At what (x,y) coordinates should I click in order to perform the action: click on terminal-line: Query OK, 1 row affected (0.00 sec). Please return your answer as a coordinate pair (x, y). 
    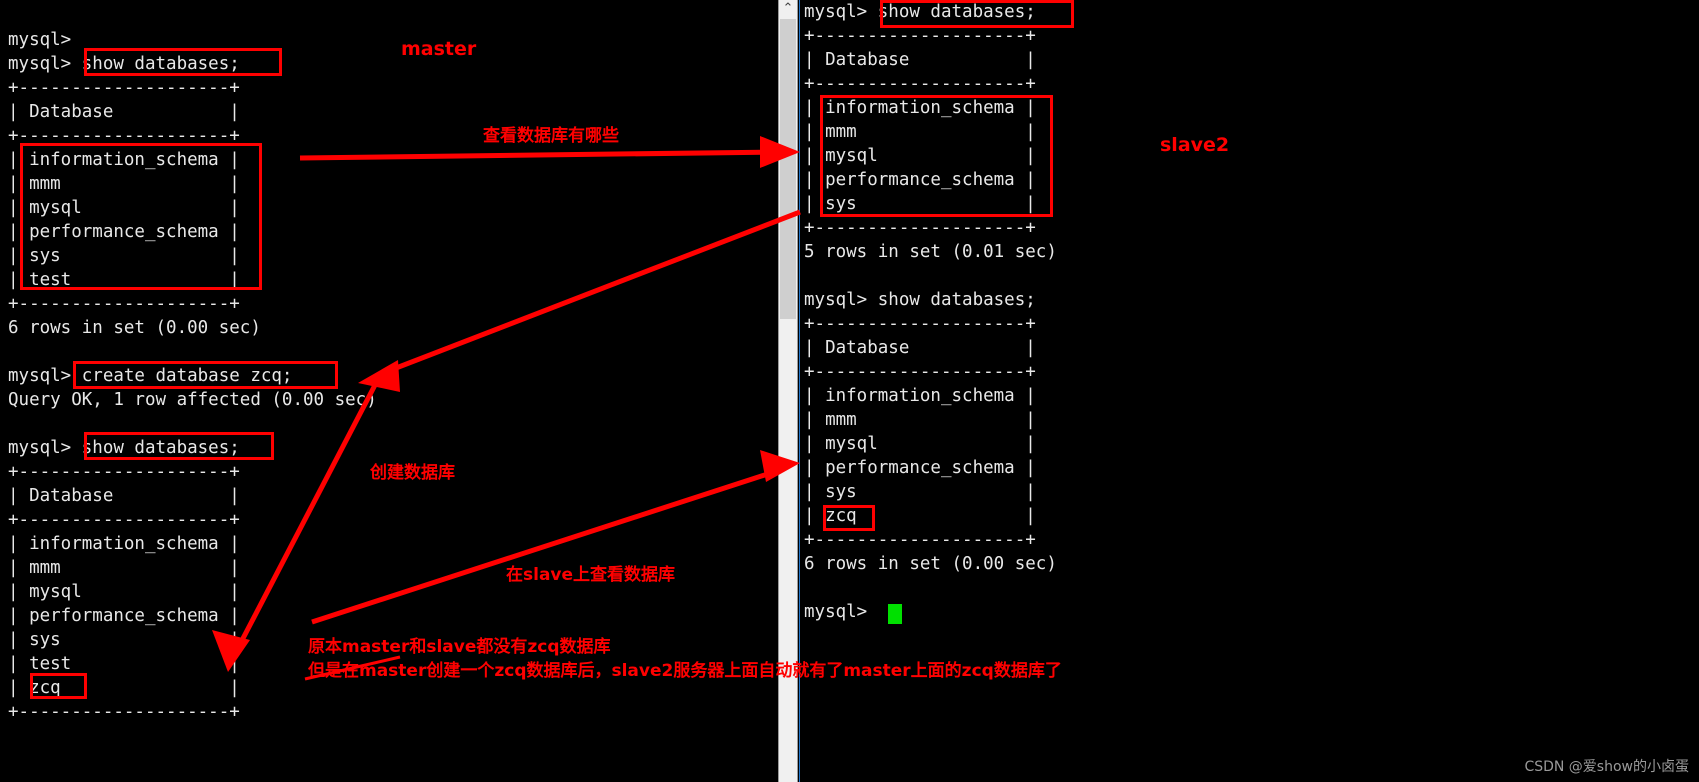
    Looking at the image, I should click on (192, 400).